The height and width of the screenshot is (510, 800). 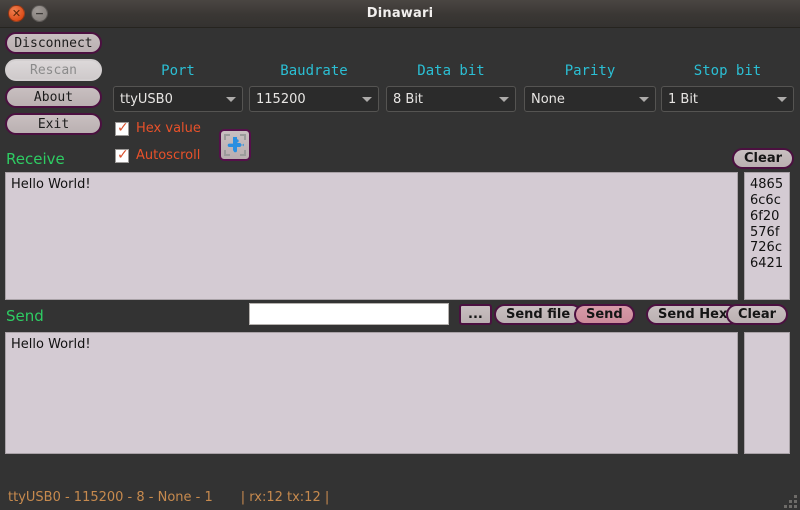 What do you see at coordinates (538, 314) in the screenshot?
I see `send-file-button: Send file` at bounding box center [538, 314].